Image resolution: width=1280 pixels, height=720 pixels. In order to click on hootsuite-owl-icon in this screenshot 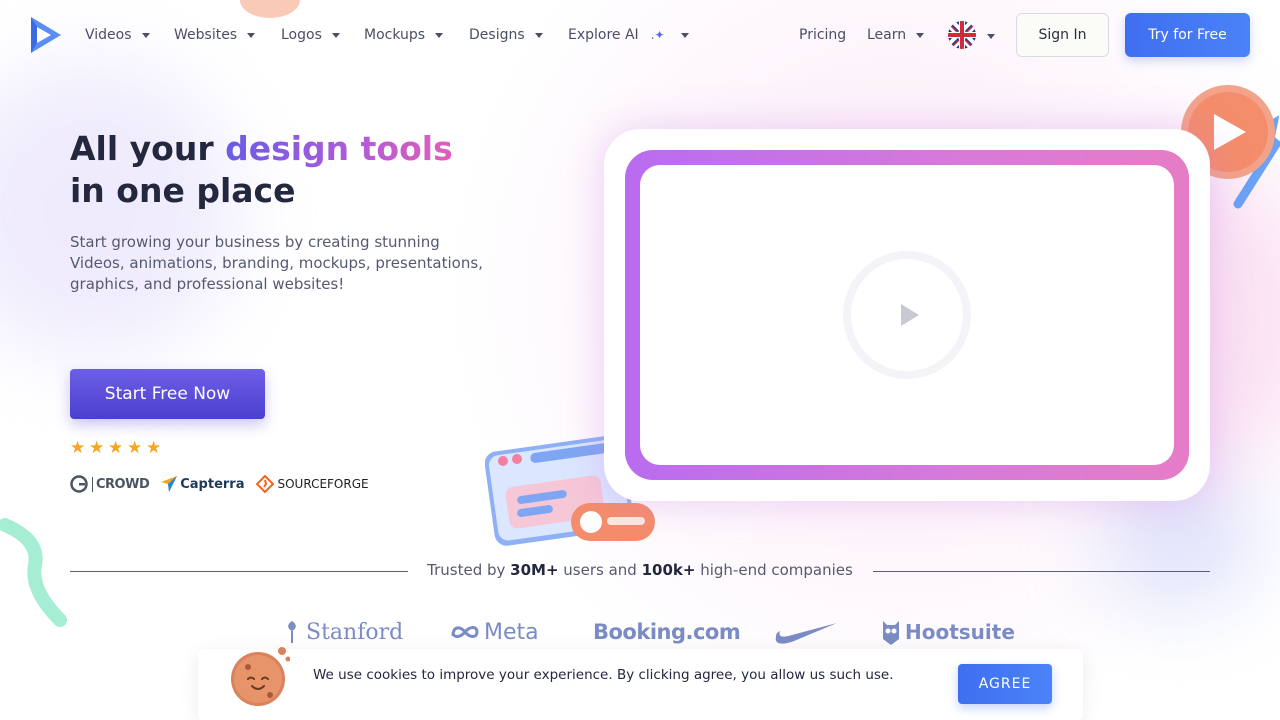, I will do `click(891, 633)`.